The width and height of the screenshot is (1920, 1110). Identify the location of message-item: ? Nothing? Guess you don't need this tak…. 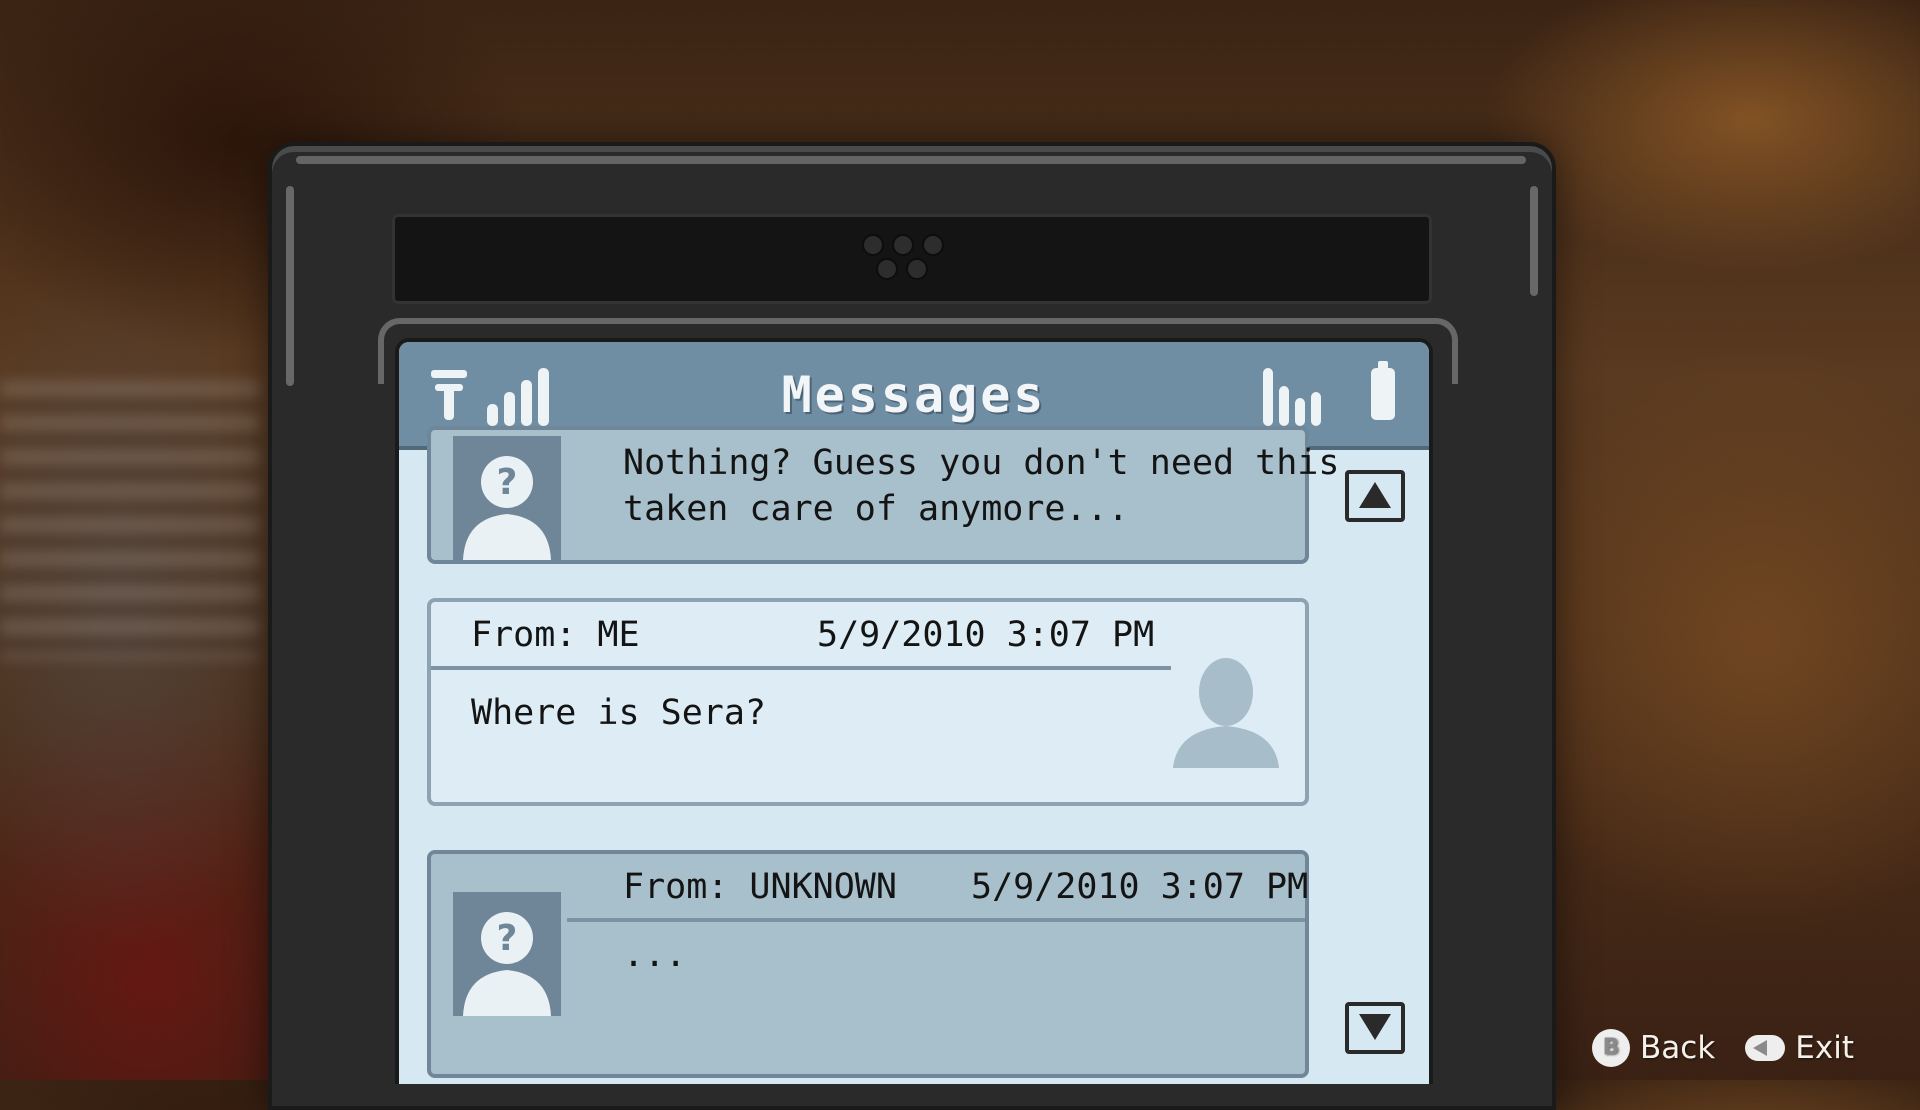
(883, 495).